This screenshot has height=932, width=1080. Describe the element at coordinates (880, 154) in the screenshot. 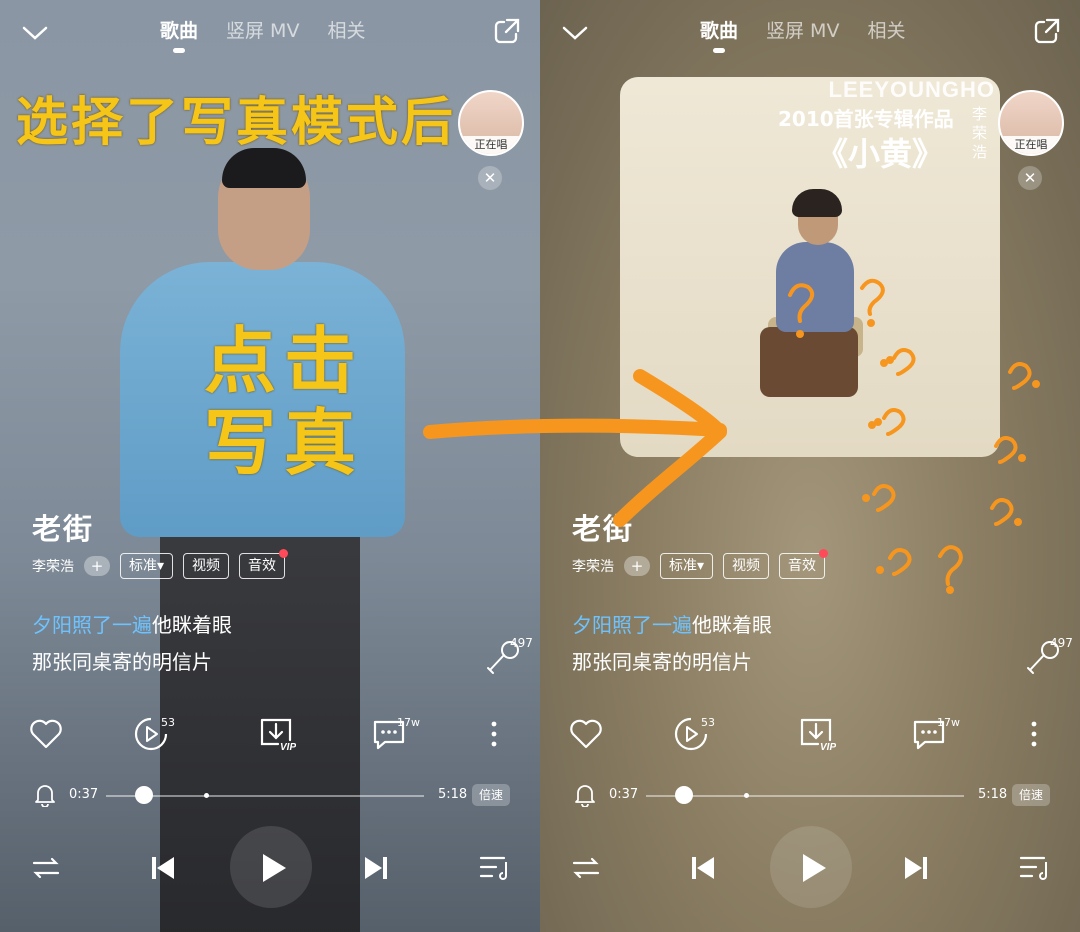

I see `album-name: 《小黄》` at that location.